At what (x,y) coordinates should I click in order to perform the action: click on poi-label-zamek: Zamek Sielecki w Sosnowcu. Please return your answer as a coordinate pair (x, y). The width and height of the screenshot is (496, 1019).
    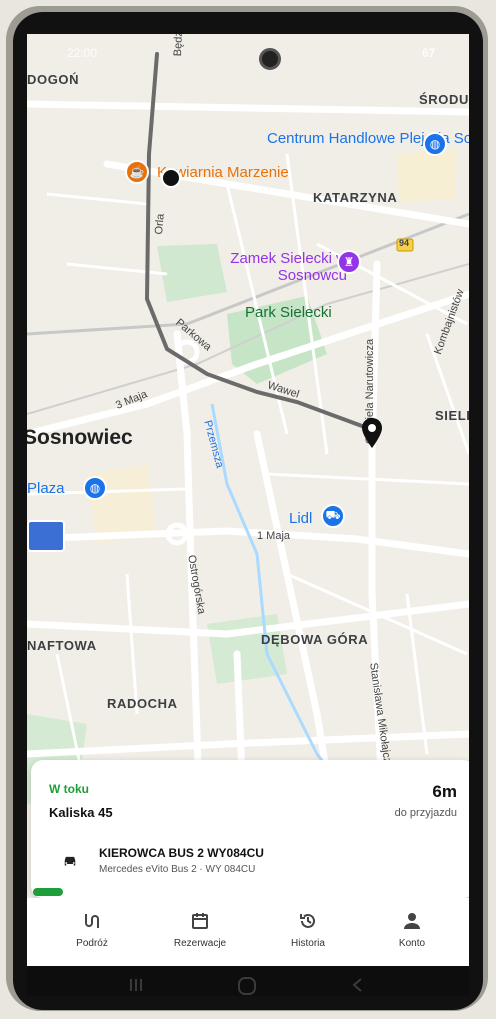
    Looking at the image, I should click on (282, 267).